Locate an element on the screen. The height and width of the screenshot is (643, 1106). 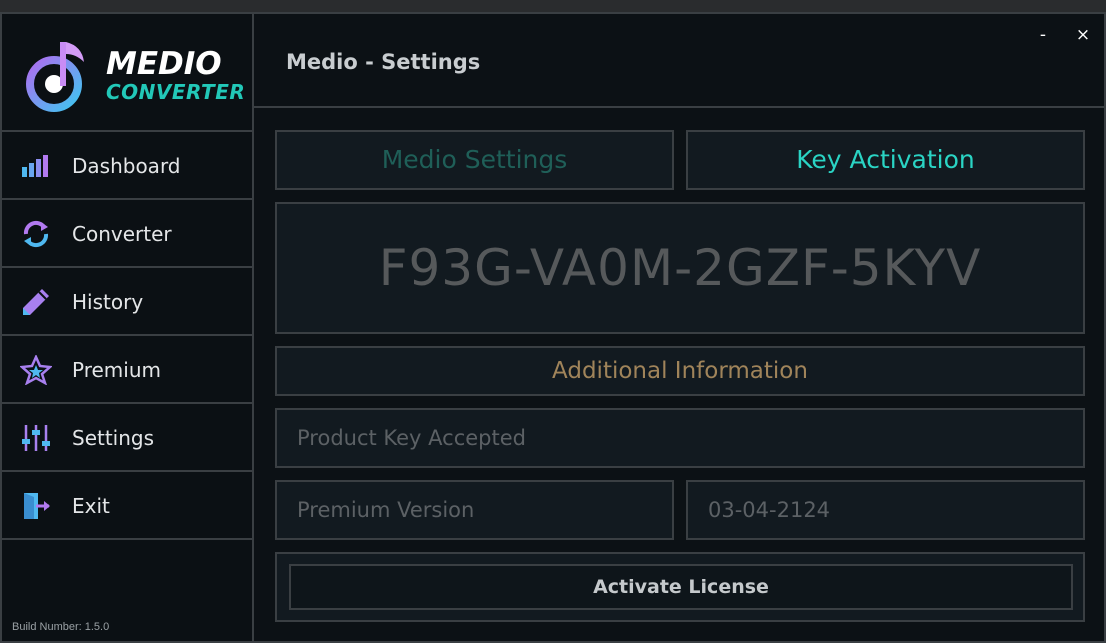
build-number: Build Number: 1.5.0 is located at coordinates (61, 627).